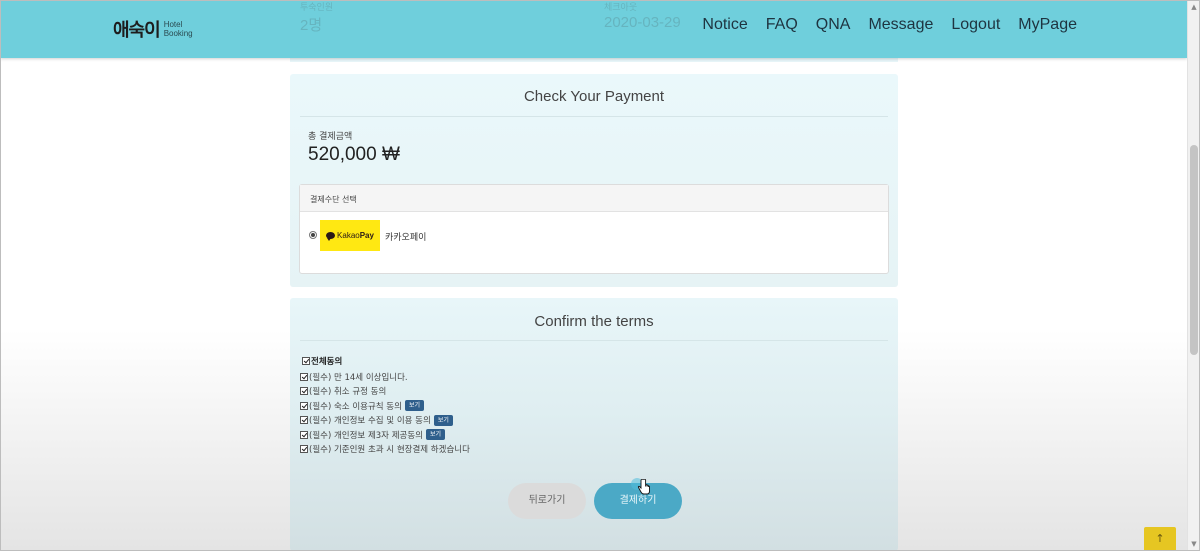 The width and height of the screenshot is (1200, 551). Describe the element at coordinates (1047, 25) in the screenshot. I see `nav-mypage: MyPage` at that location.